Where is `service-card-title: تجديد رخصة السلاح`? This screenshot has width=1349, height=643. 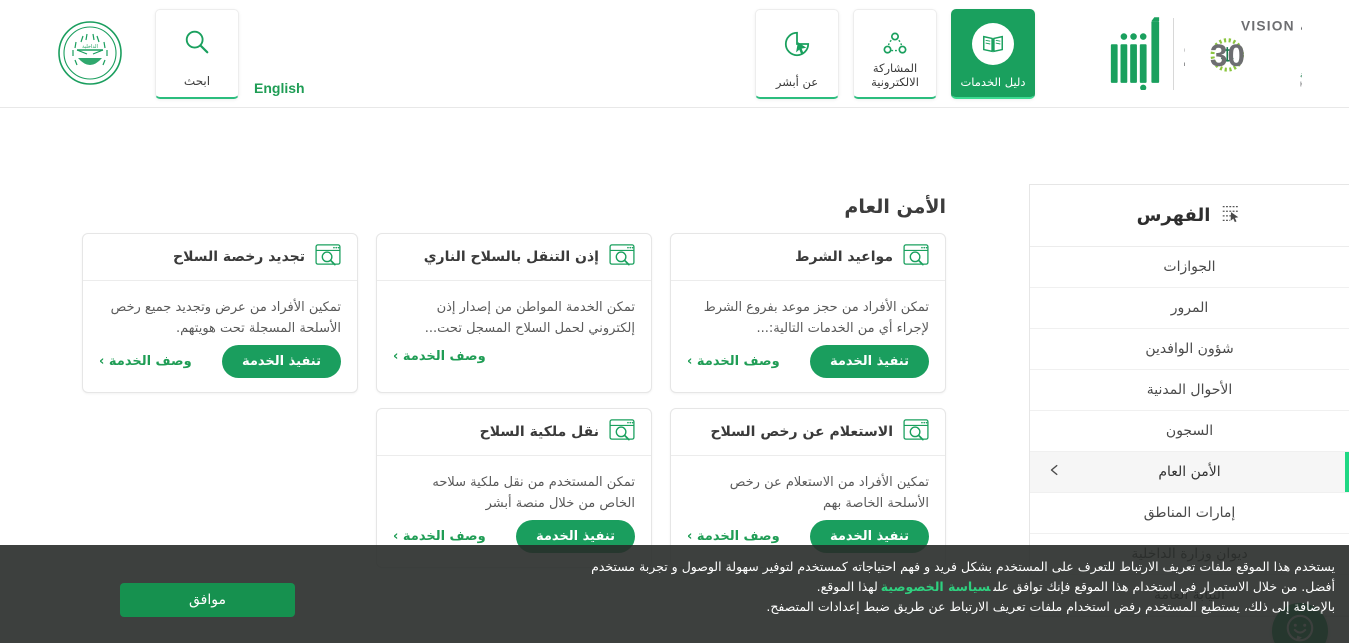 service-card-title: تجديد رخصة السلاح is located at coordinates (239, 257).